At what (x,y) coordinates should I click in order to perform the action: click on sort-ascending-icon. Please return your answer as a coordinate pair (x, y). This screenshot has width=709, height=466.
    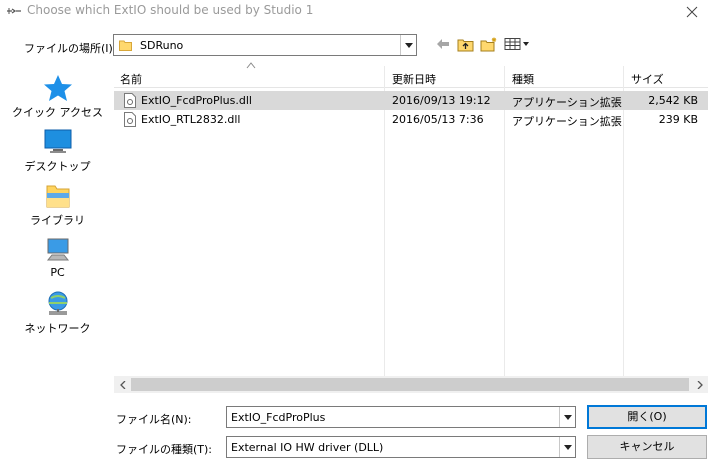
    Looking at the image, I should click on (251, 65).